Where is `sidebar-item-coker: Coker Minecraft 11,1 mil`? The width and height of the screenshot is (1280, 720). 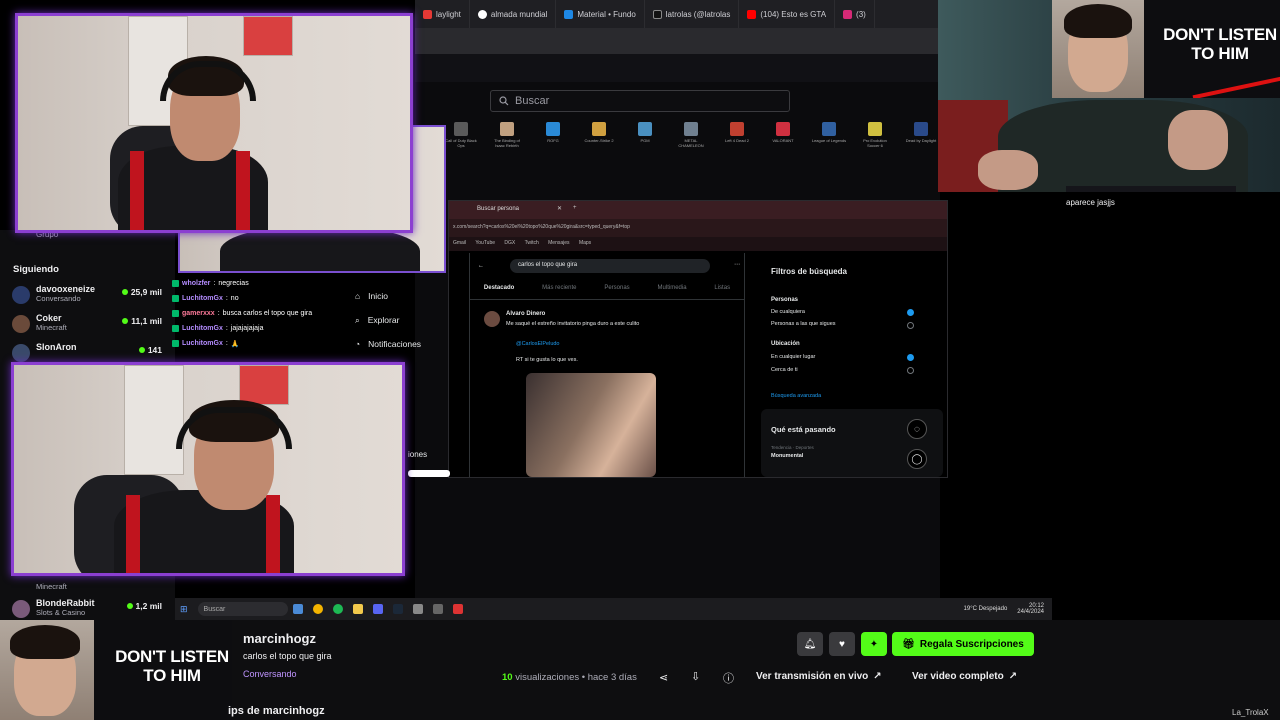 sidebar-item-coker: Coker Minecraft 11,1 mil is located at coordinates (87, 327).